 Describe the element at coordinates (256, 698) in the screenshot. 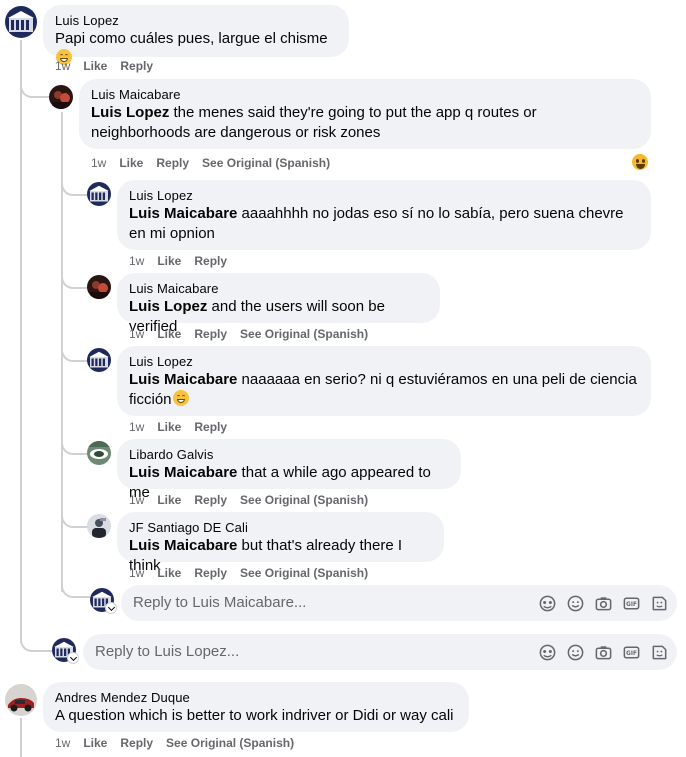

I see `comment-author: Andres Mendez Duque` at that location.